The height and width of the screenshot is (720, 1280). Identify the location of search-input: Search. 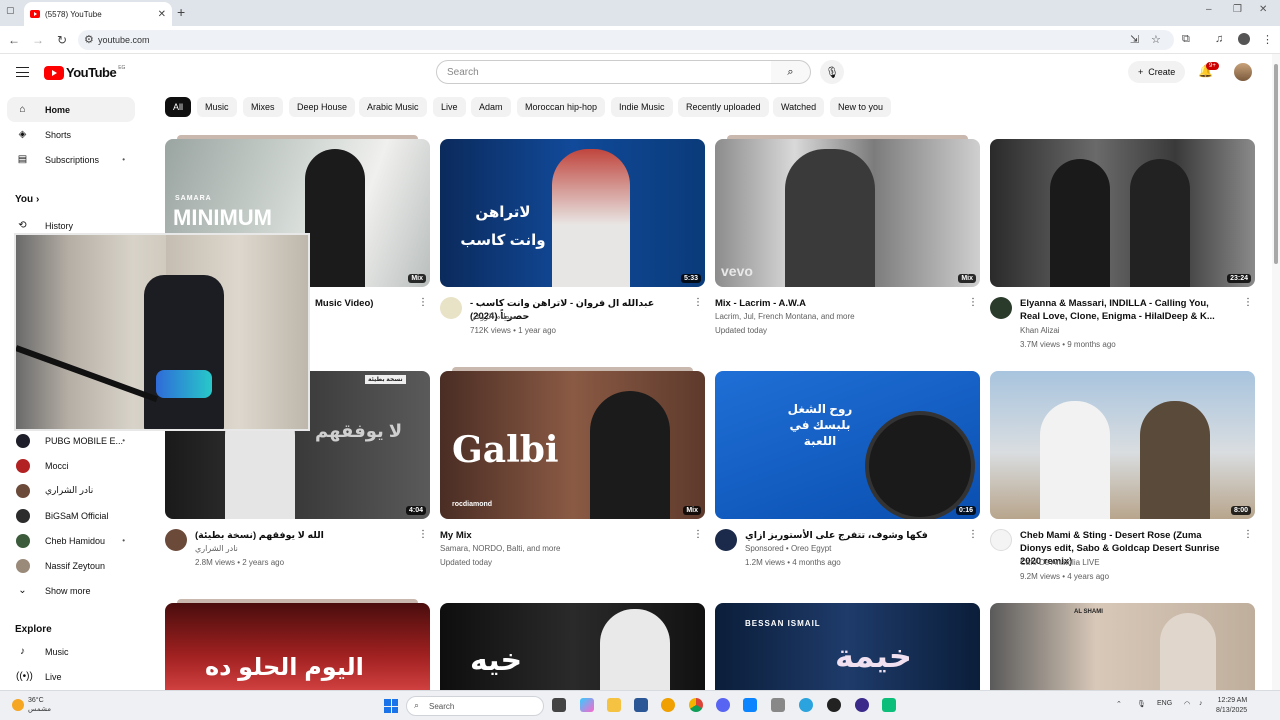
(604, 72).